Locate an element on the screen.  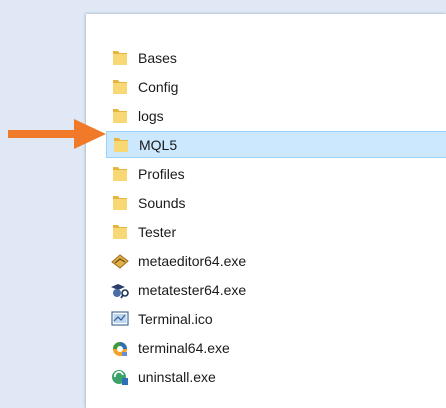
list-item-mql5: MQL5 is located at coordinates (276, 144).